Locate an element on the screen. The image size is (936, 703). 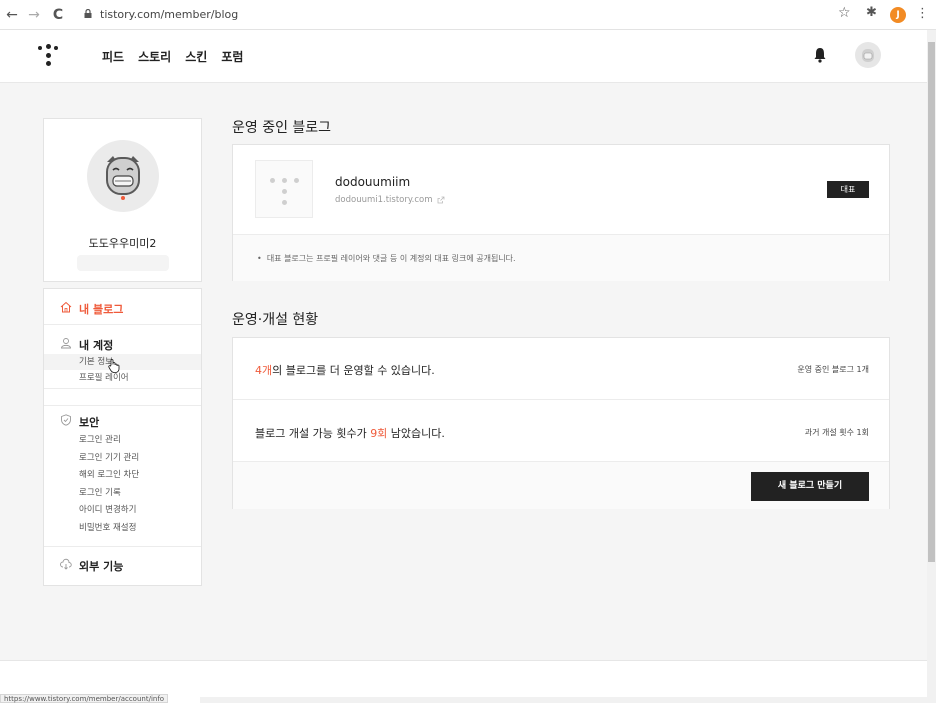
sidebar-item-login-devices: 로그인 기기 관리 is located at coordinates (109, 458).